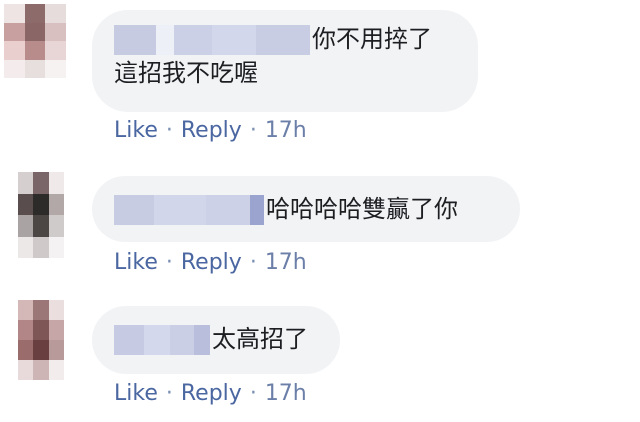 The height and width of the screenshot is (422, 640). I want to click on comment-text-line-1: 哈哈哈哈雙贏了你, so click(306, 209).